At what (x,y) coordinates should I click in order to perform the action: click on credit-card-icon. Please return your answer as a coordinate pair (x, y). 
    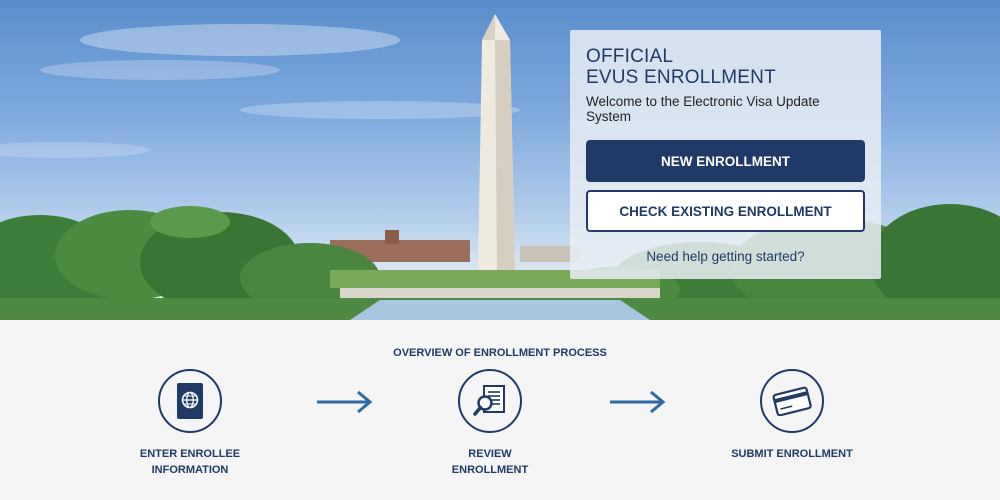
    Looking at the image, I should click on (792, 401).